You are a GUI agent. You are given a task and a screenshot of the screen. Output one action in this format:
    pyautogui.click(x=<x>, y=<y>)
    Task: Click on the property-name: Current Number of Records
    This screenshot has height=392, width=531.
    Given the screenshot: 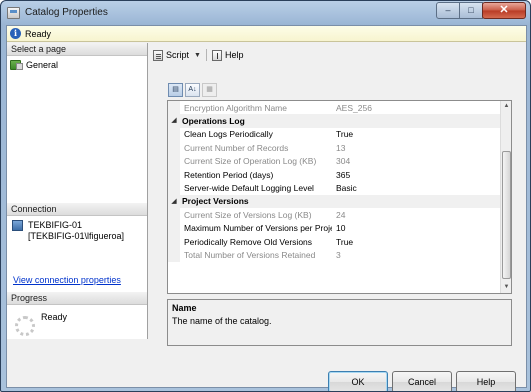 What is the action you would take?
    pyautogui.click(x=236, y=147)
    